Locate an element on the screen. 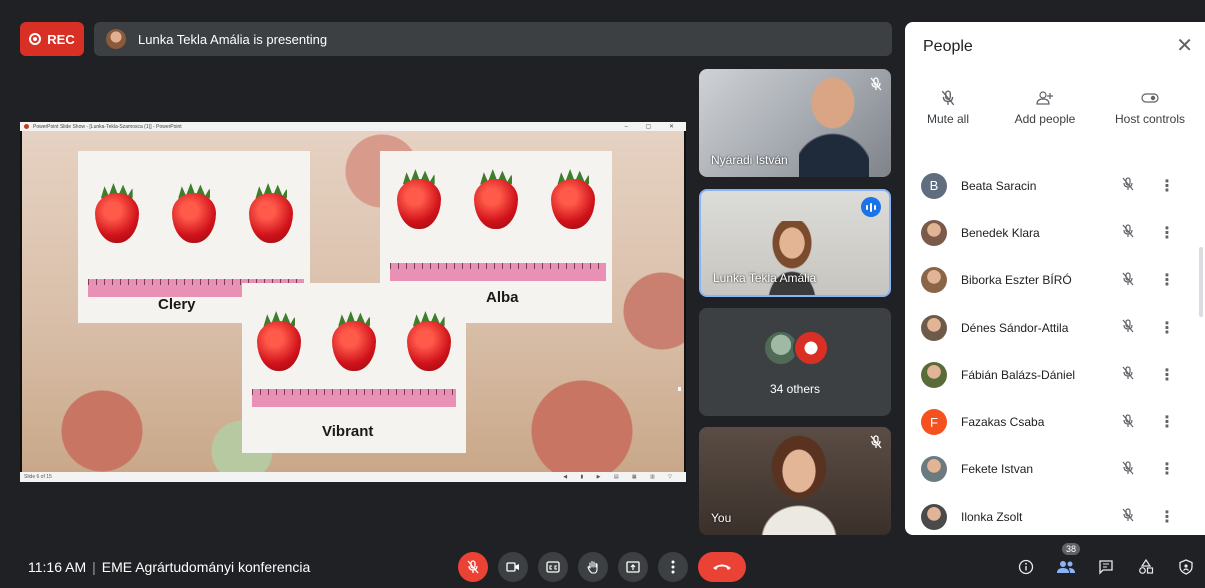 This screenshot has height=588, width=1205. chat-icon is located at coordinates (1106, 567).